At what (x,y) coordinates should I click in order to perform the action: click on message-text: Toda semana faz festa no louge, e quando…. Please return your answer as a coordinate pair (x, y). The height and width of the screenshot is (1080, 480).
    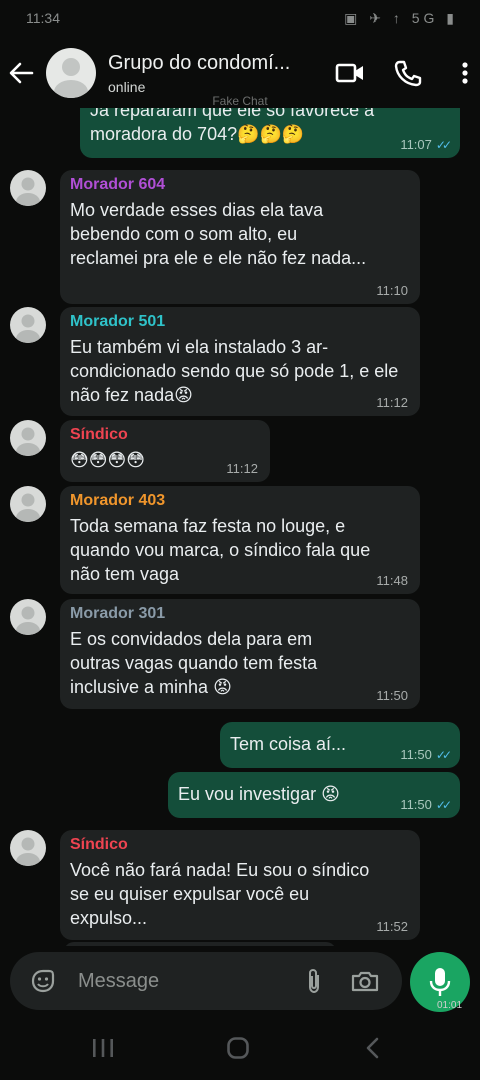
    Looking at the image, I should click on (220, 550).